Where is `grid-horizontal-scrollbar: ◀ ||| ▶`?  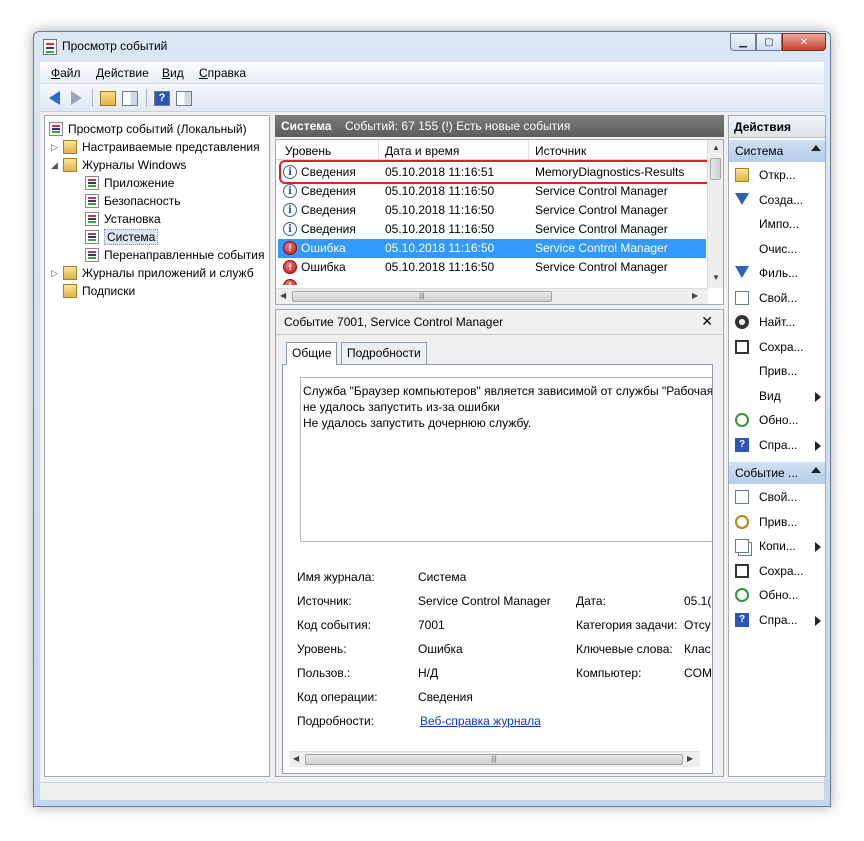
grid-horizontal-scrollbar: ◀ ||| ▶ is located at coordinates (492, 296).